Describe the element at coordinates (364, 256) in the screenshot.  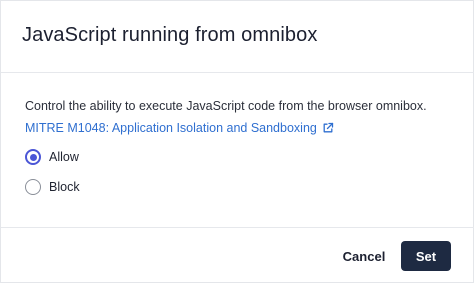
I see `cancel-button: Cancel` at that location.